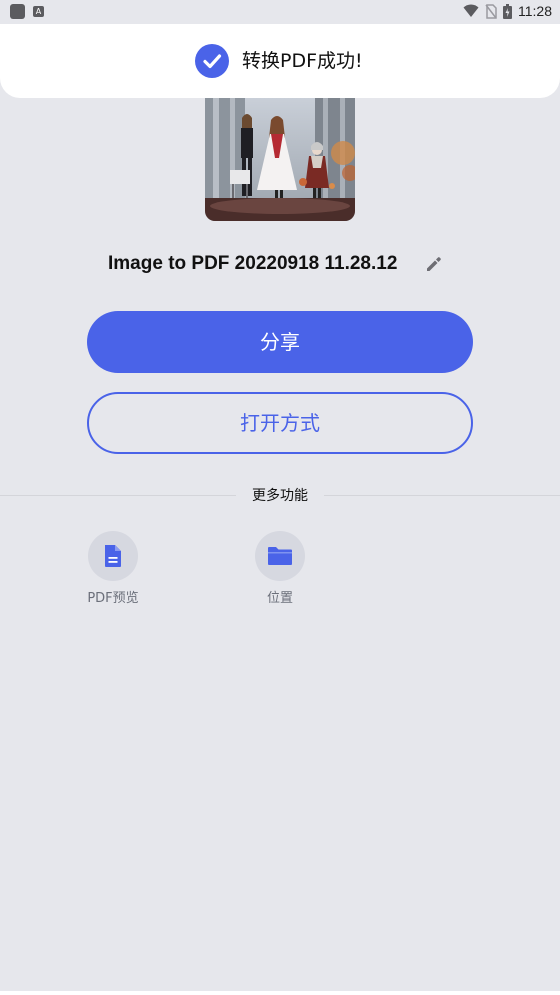 The height and width of the screenshot is (995, 560). I want to click on app-icon, so click(17, 11).